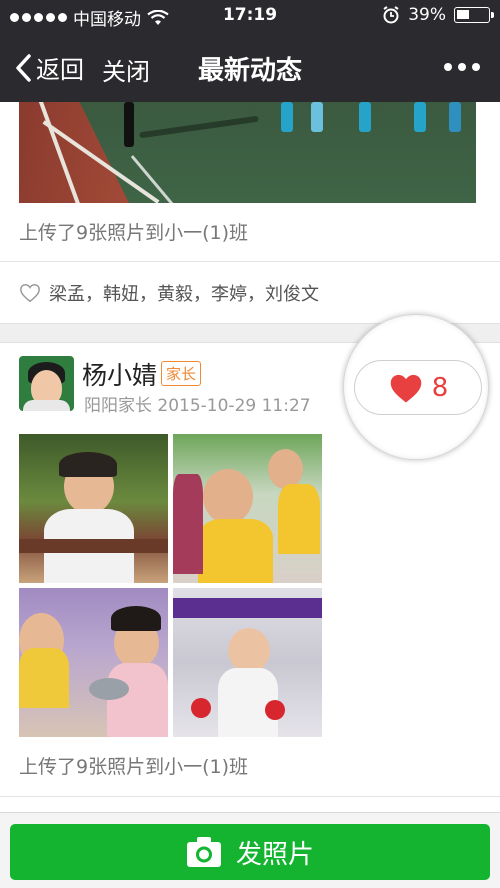 This screenshot has width=500, height=888. I want to click on likes-row: 梁孟，韩妞，黄毅，李婷，刘俊文, so click(169, 293).